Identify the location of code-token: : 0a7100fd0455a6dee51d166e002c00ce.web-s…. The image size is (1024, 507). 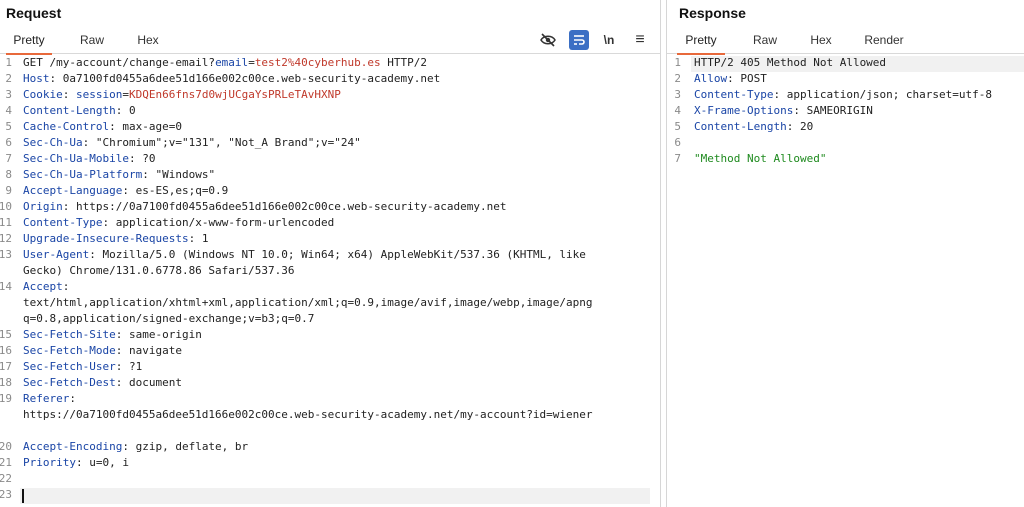
(245, 78).